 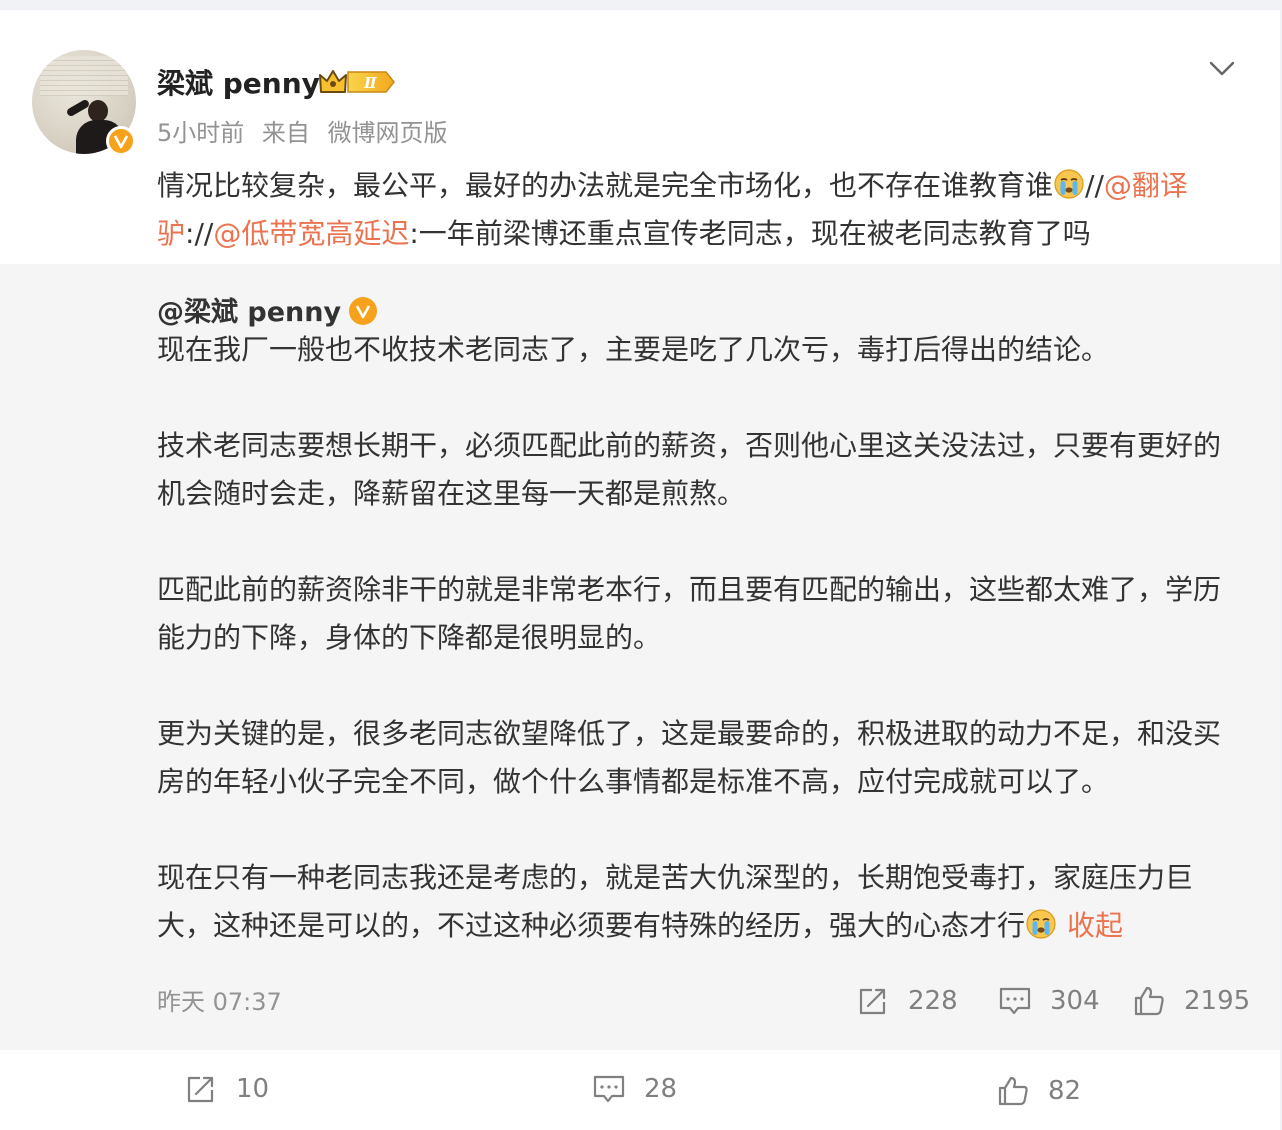 I want to click on comment-count: 28, so click(x=661, y=1089).